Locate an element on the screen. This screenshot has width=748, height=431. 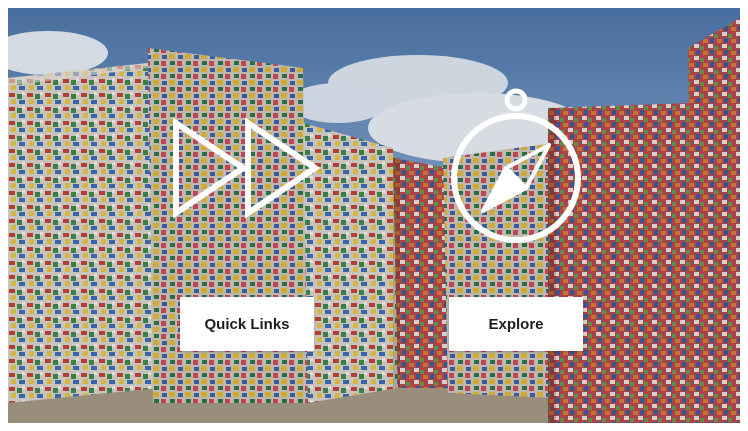
compass-icon is located at coordinates (516, 165).